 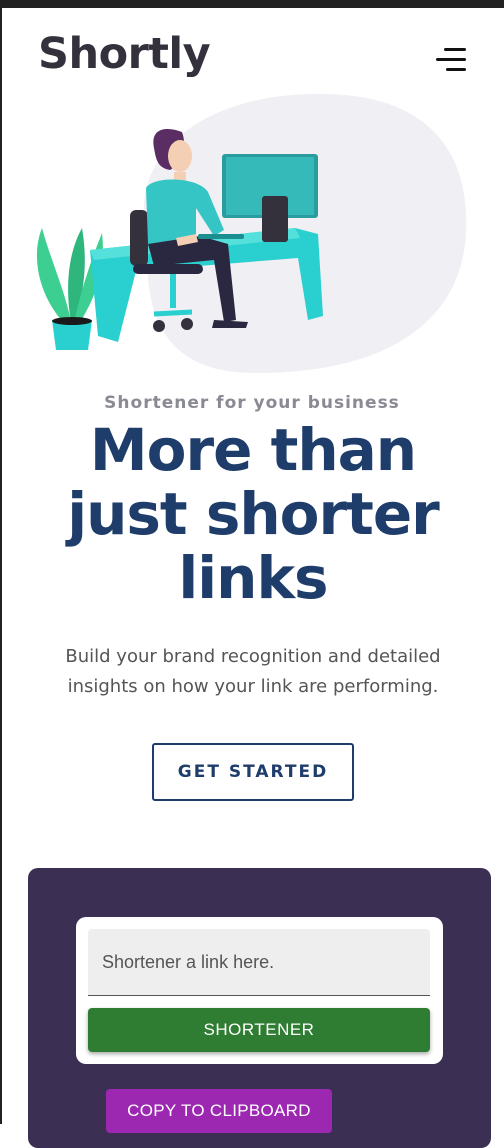 I want to click on url-input, so click(x=259, y=962).